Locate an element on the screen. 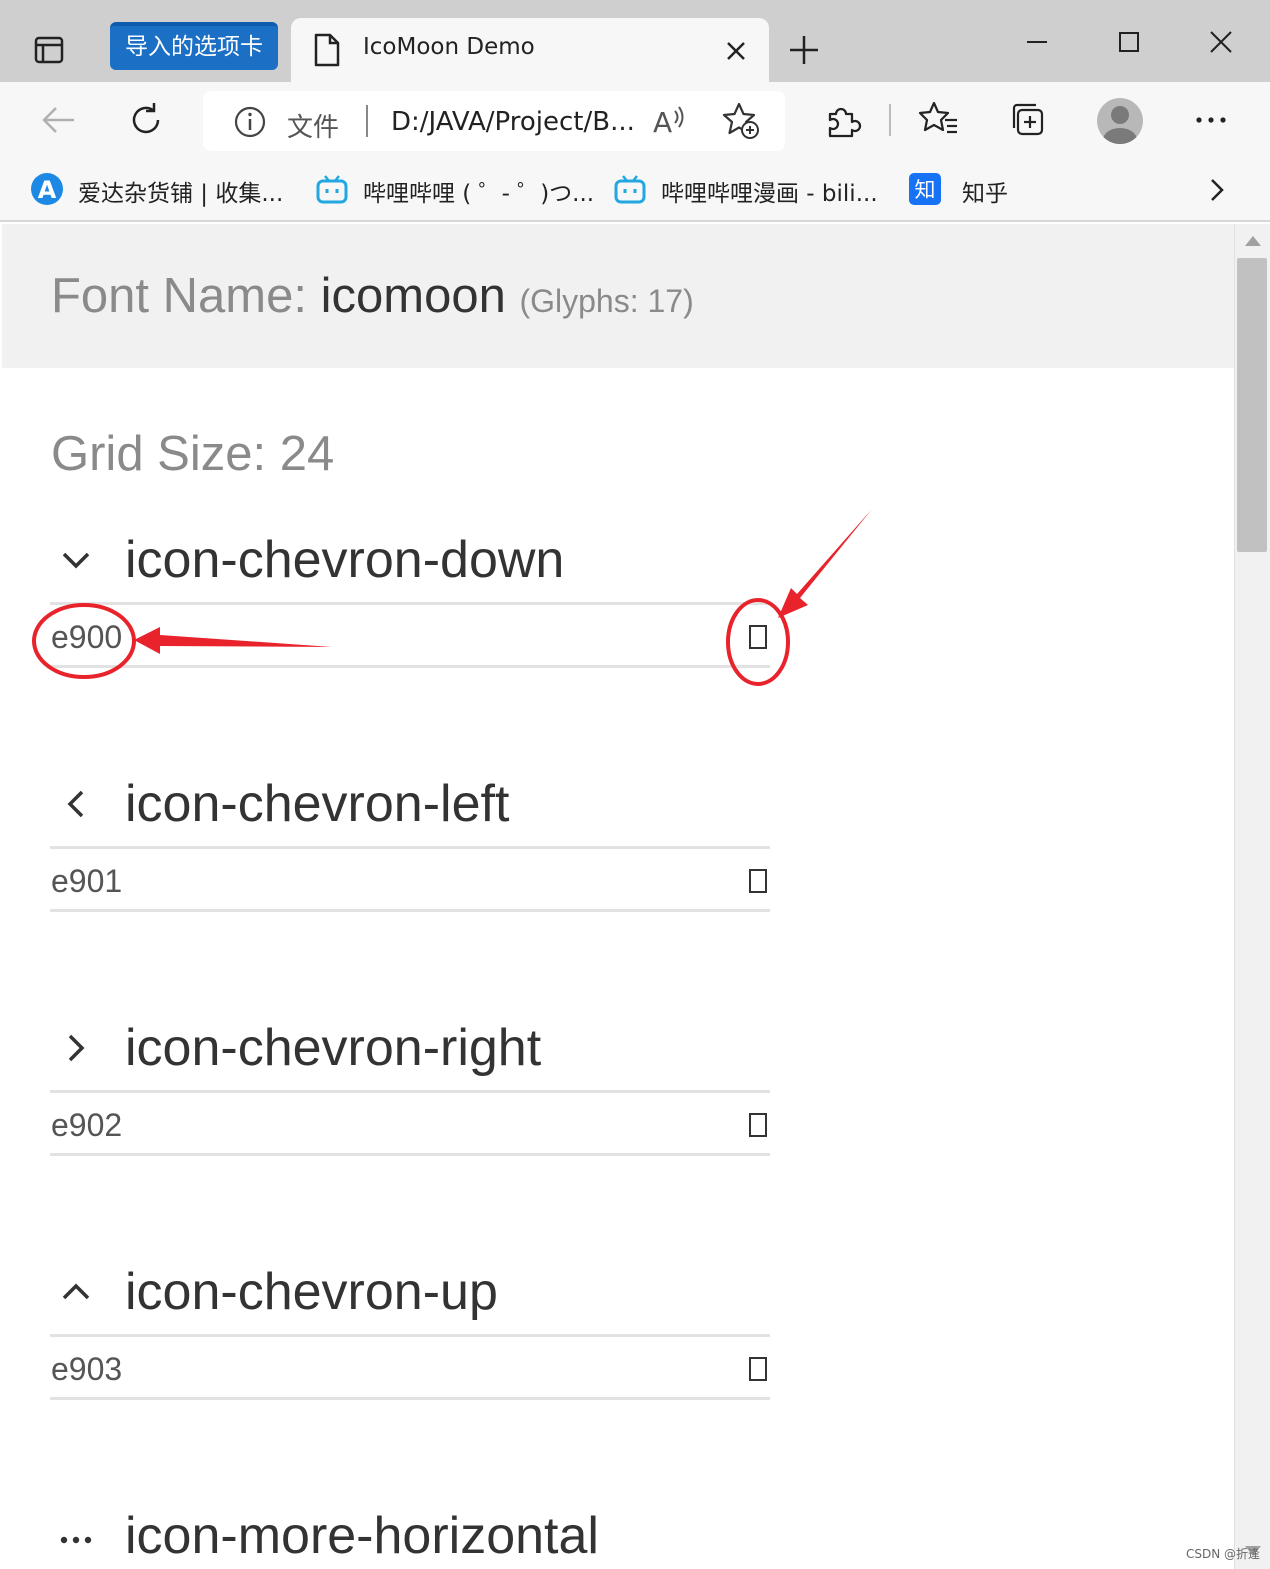  favorites-icon is located at coordinates (939, 120).